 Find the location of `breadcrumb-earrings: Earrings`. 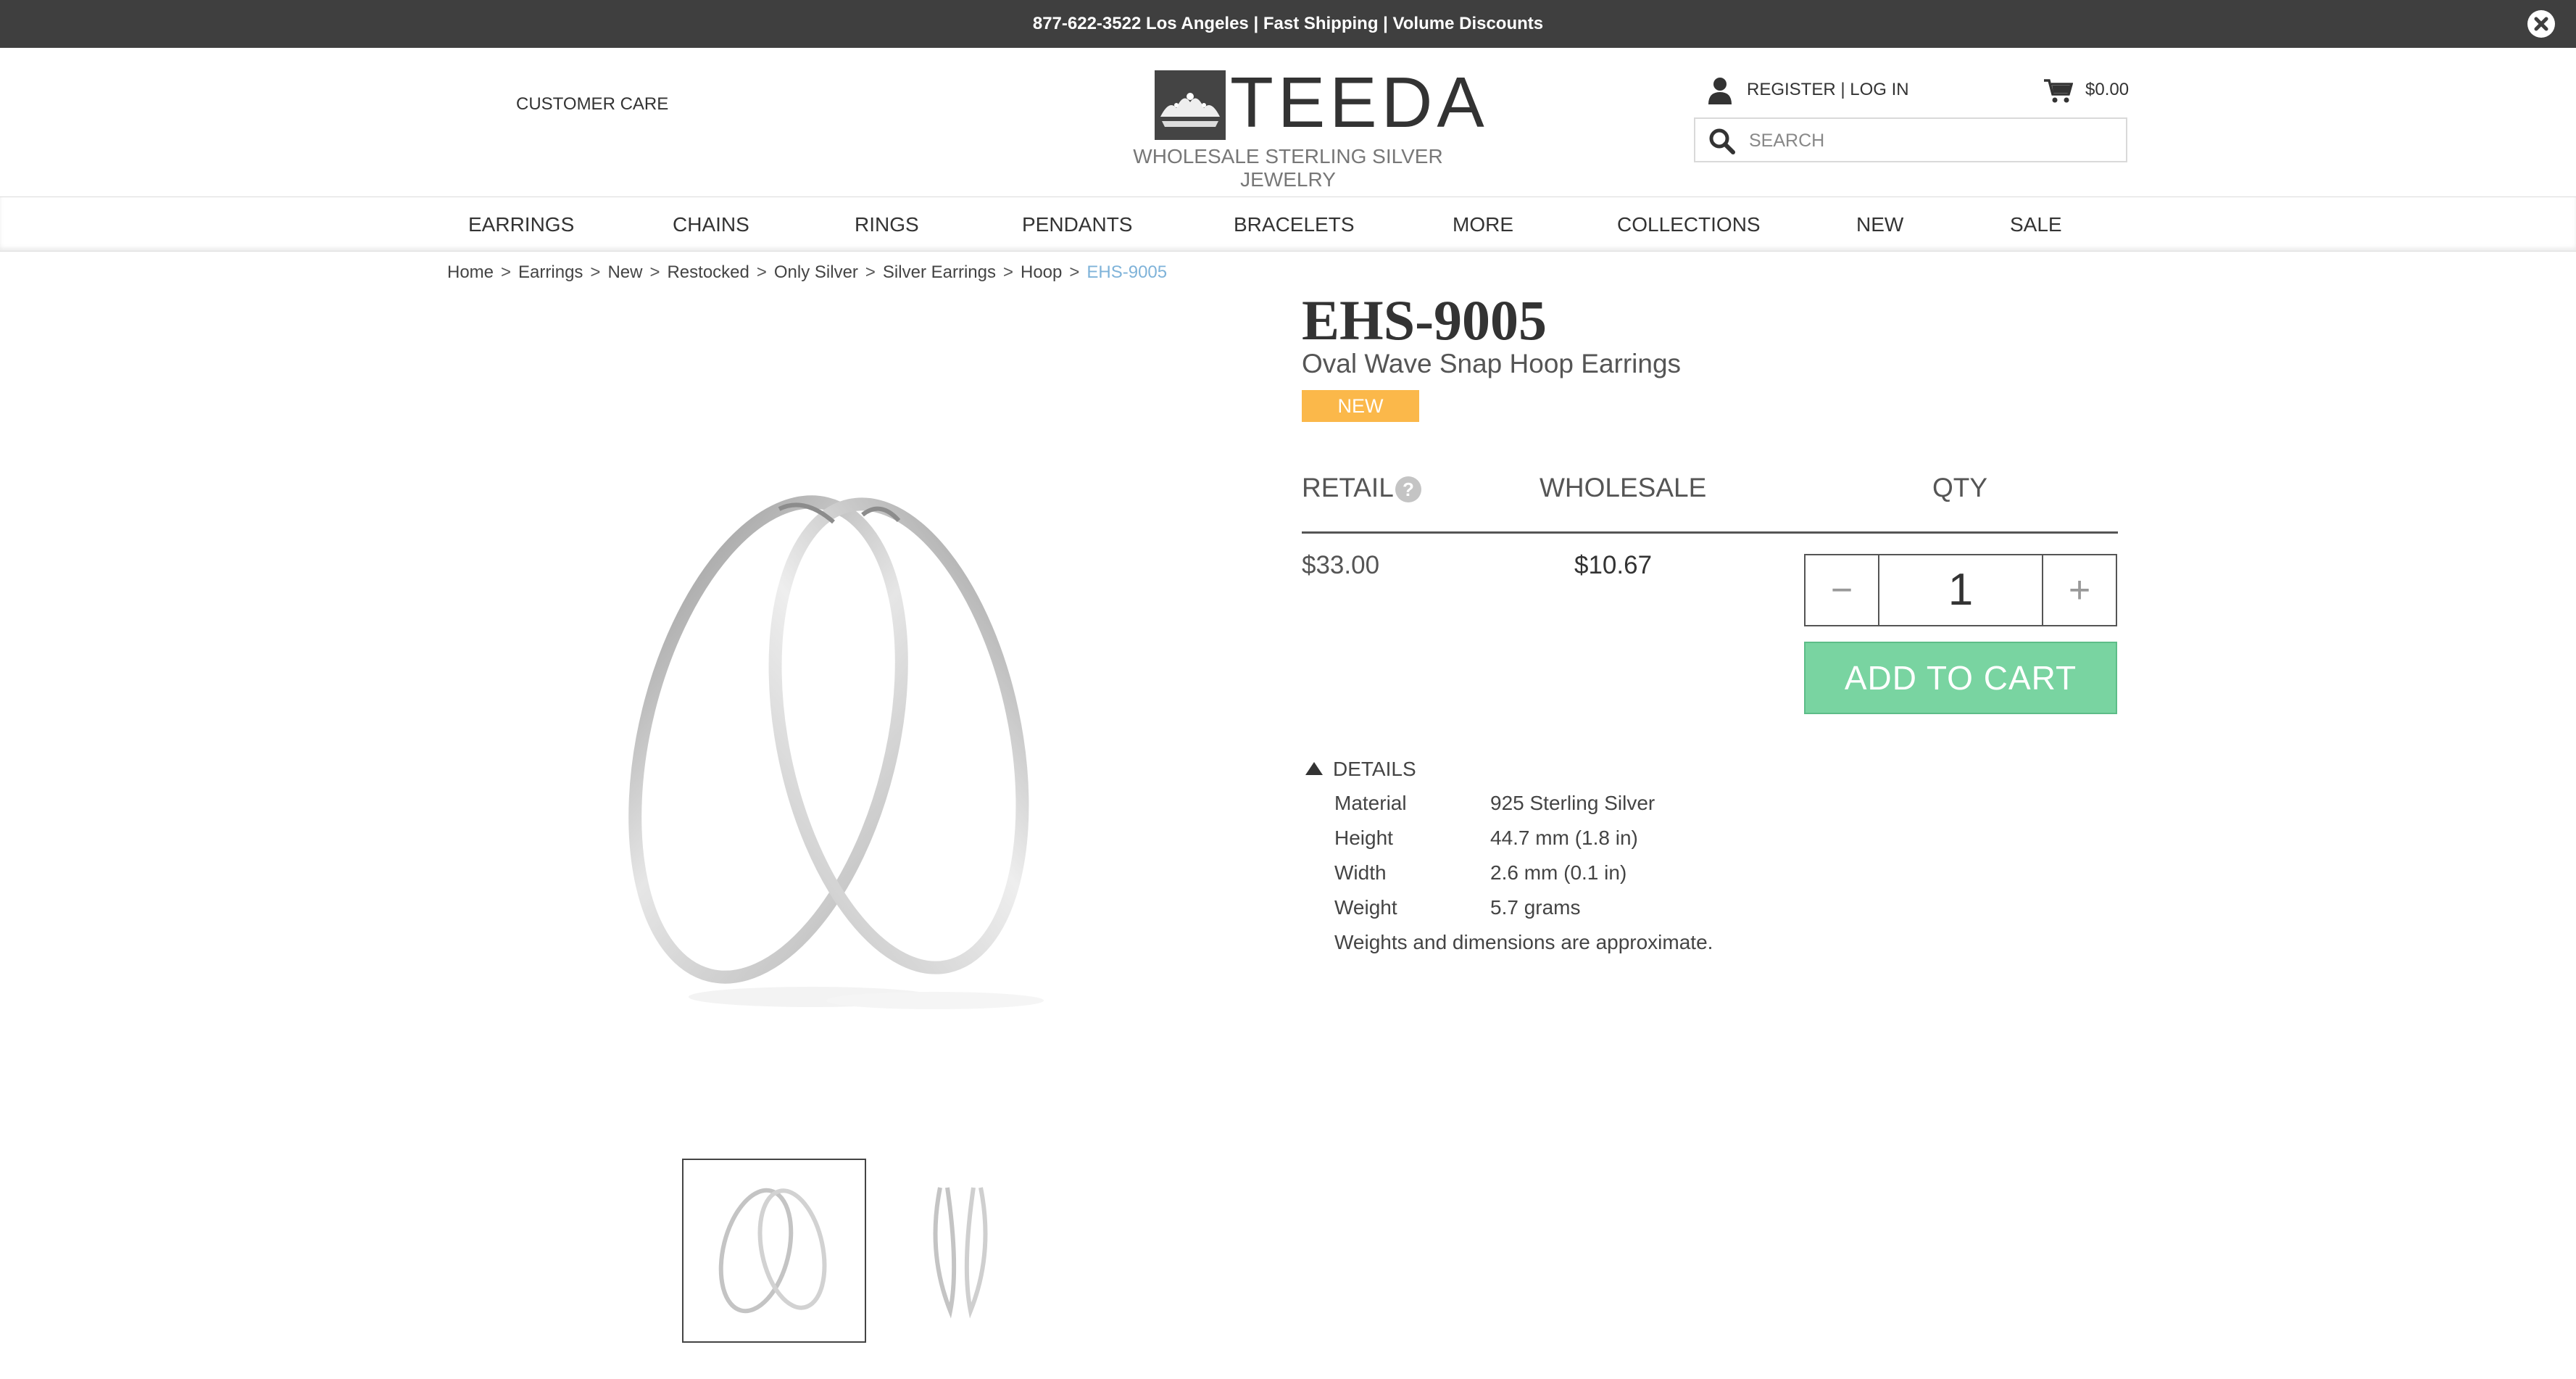

breadcrumb-earrings: Earrings is located at coordinates (550, 272).